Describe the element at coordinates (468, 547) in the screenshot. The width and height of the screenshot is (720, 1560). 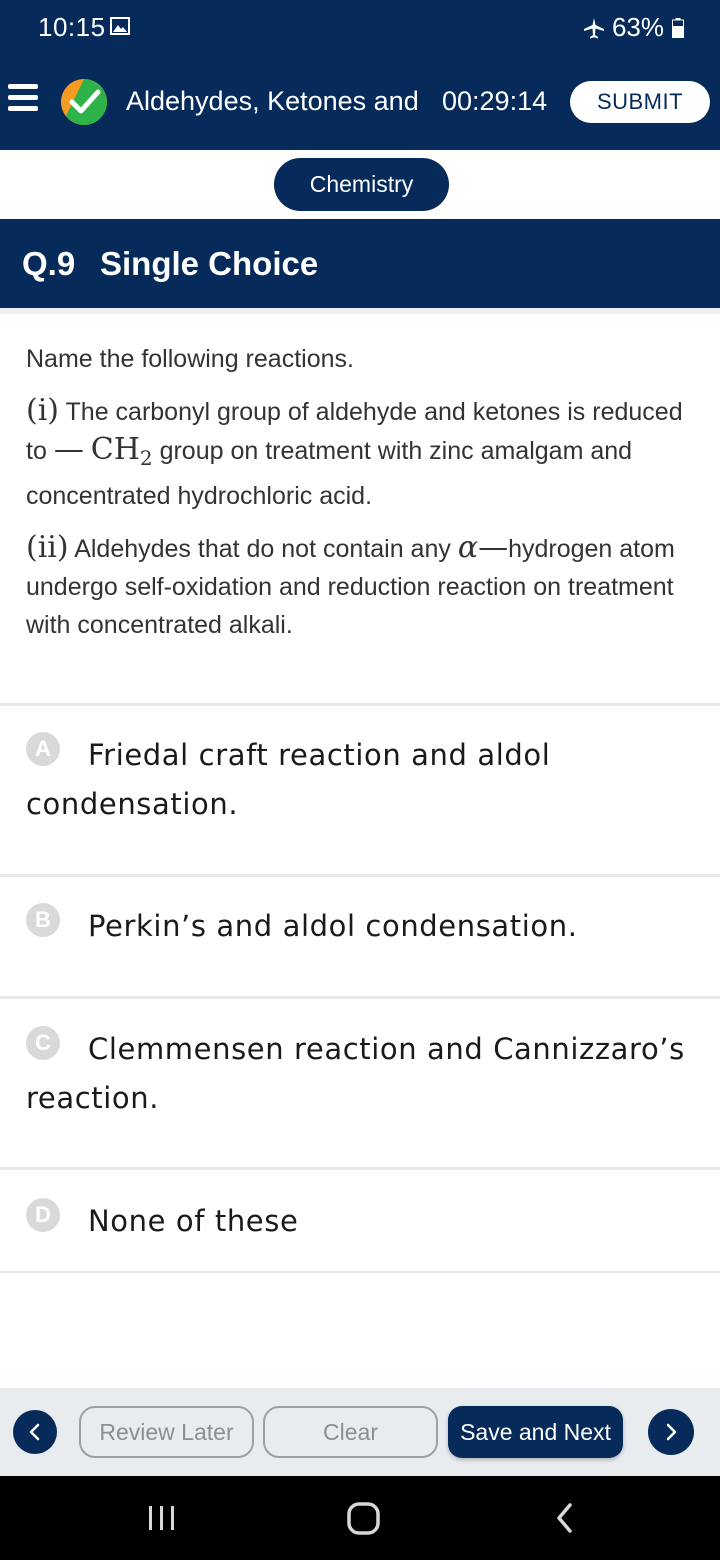
I see `alpha-symbol: α` at that location.